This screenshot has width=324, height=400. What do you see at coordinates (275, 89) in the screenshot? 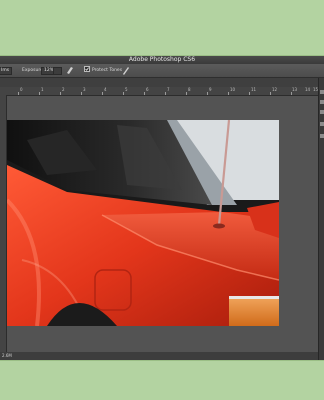
I see `ruler-label: 12` at bounding box center [275, 89].